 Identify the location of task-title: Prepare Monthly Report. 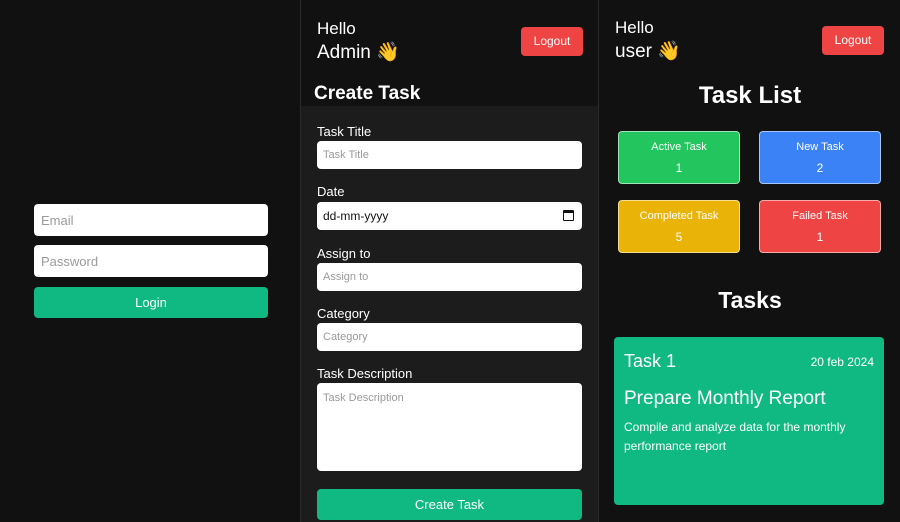
(725, 398).